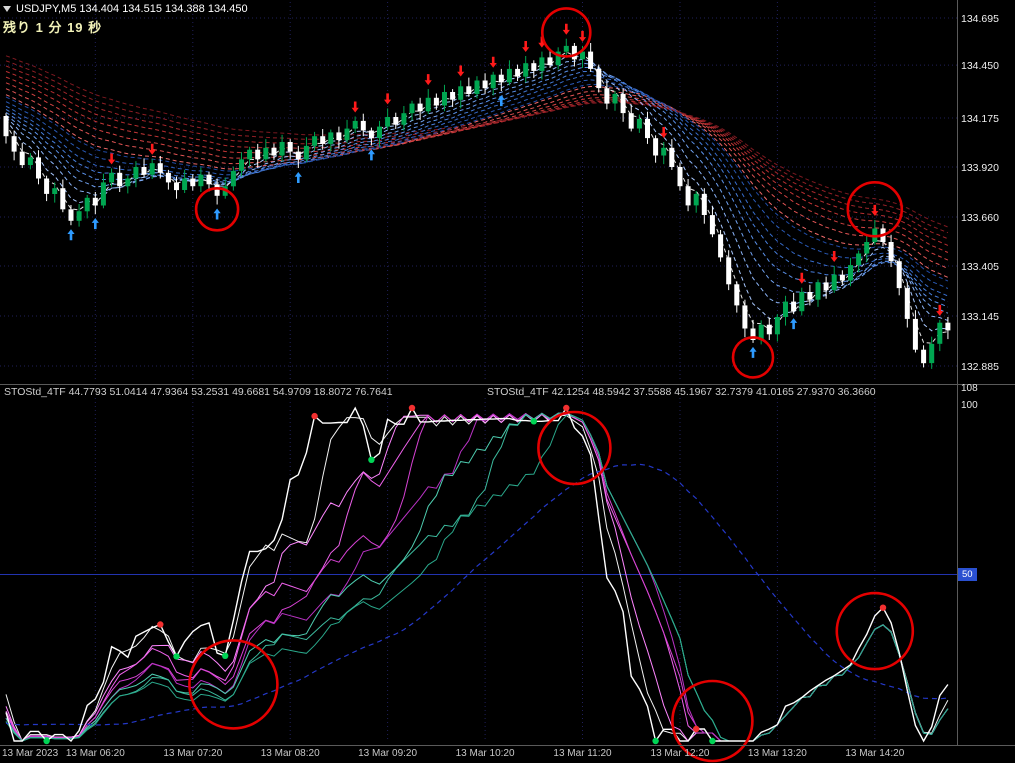 The width and height of the screenshot is (1015, 763). I want to click on time-axis-label: 13 Mar 12:20, so click(680, 753).